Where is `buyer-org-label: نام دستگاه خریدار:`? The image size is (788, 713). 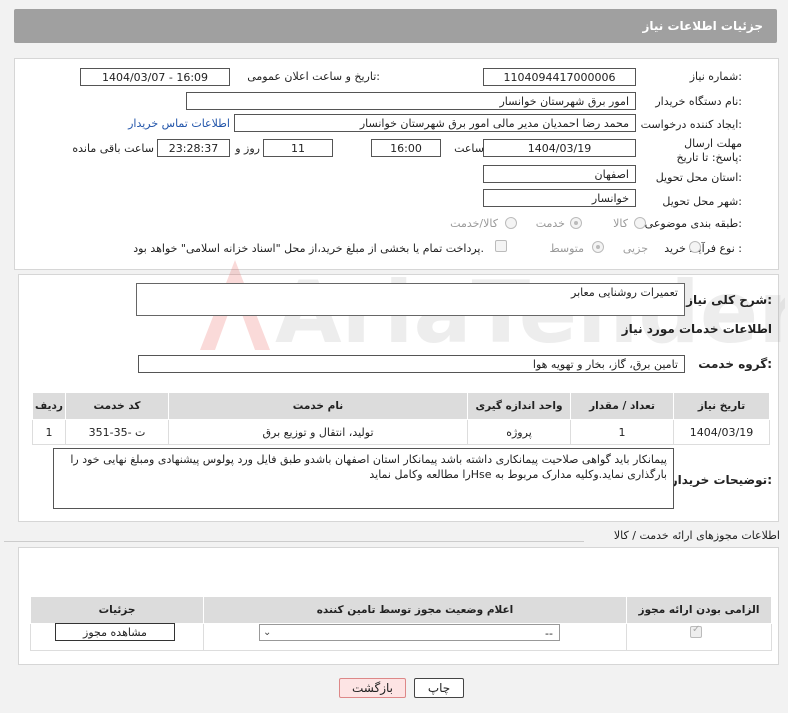
buyer-org-label: نام دستگاه خریدار: is located at coordinates (698, 101).